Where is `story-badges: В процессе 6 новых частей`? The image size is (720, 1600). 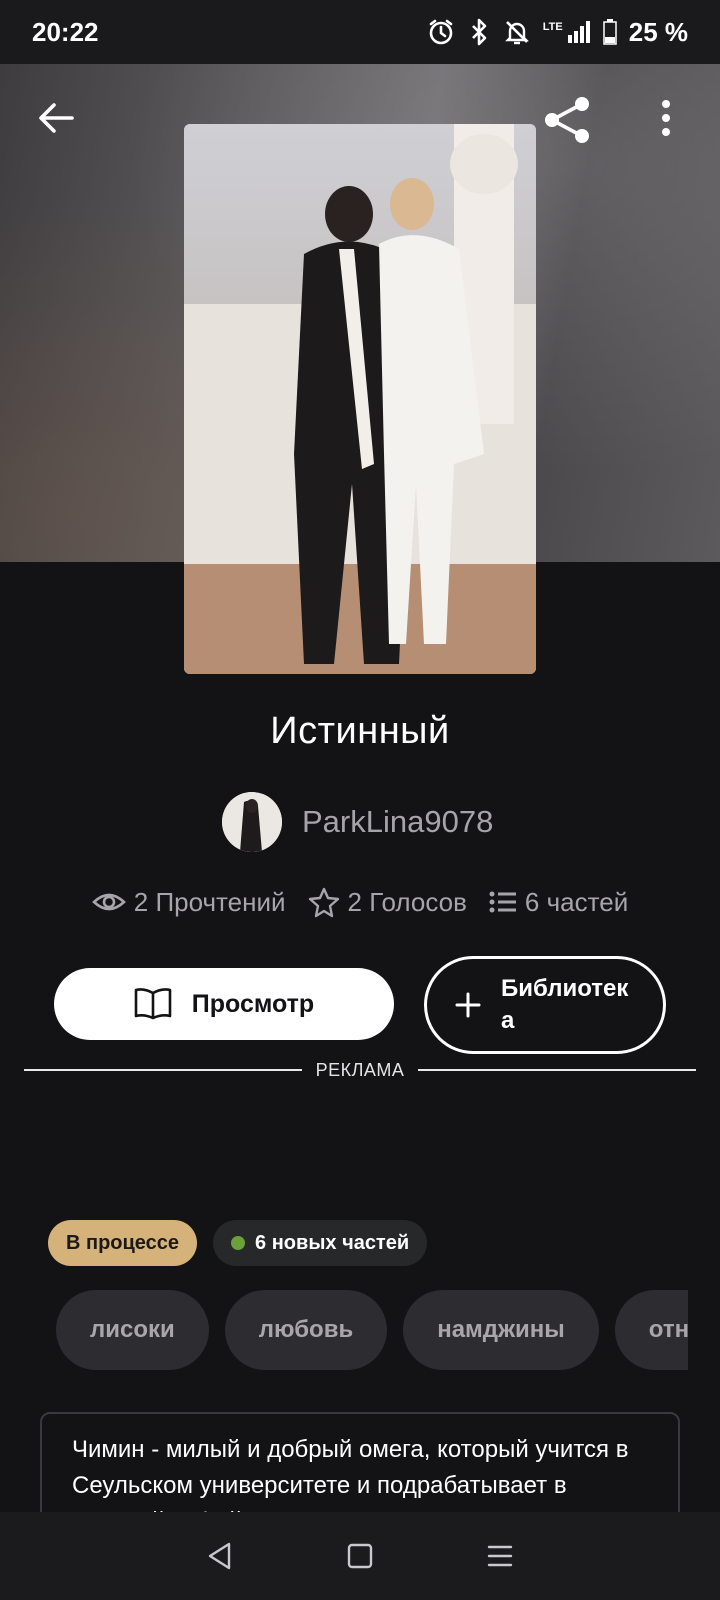
story-badges: В процессе 6 новых частей is located at coordinates (238, 1243).